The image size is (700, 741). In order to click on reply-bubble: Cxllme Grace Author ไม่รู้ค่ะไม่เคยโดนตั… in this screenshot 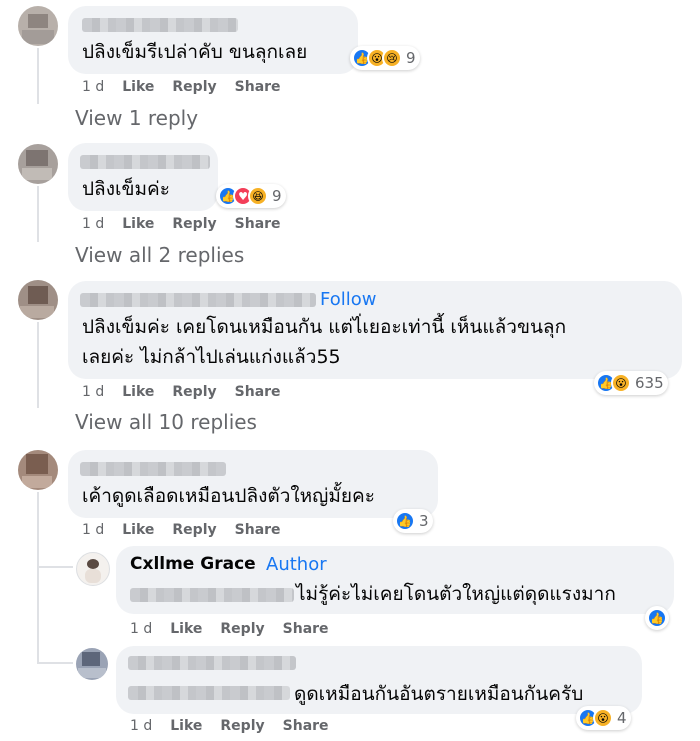, I will do `click(395, 580)`.